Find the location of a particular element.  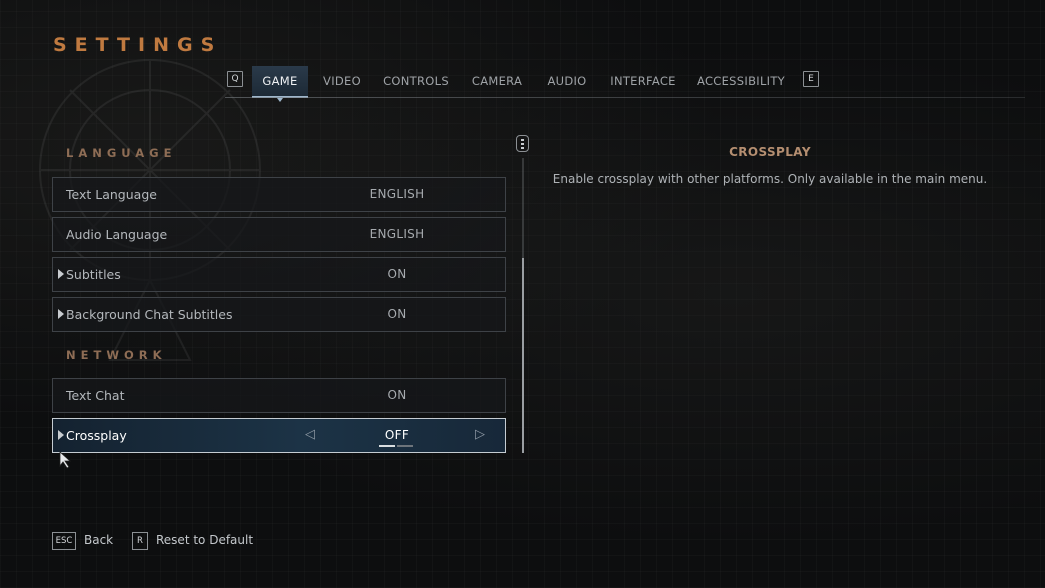

section-heading-language: LANGUAGE is located at coordinates (121, 153).